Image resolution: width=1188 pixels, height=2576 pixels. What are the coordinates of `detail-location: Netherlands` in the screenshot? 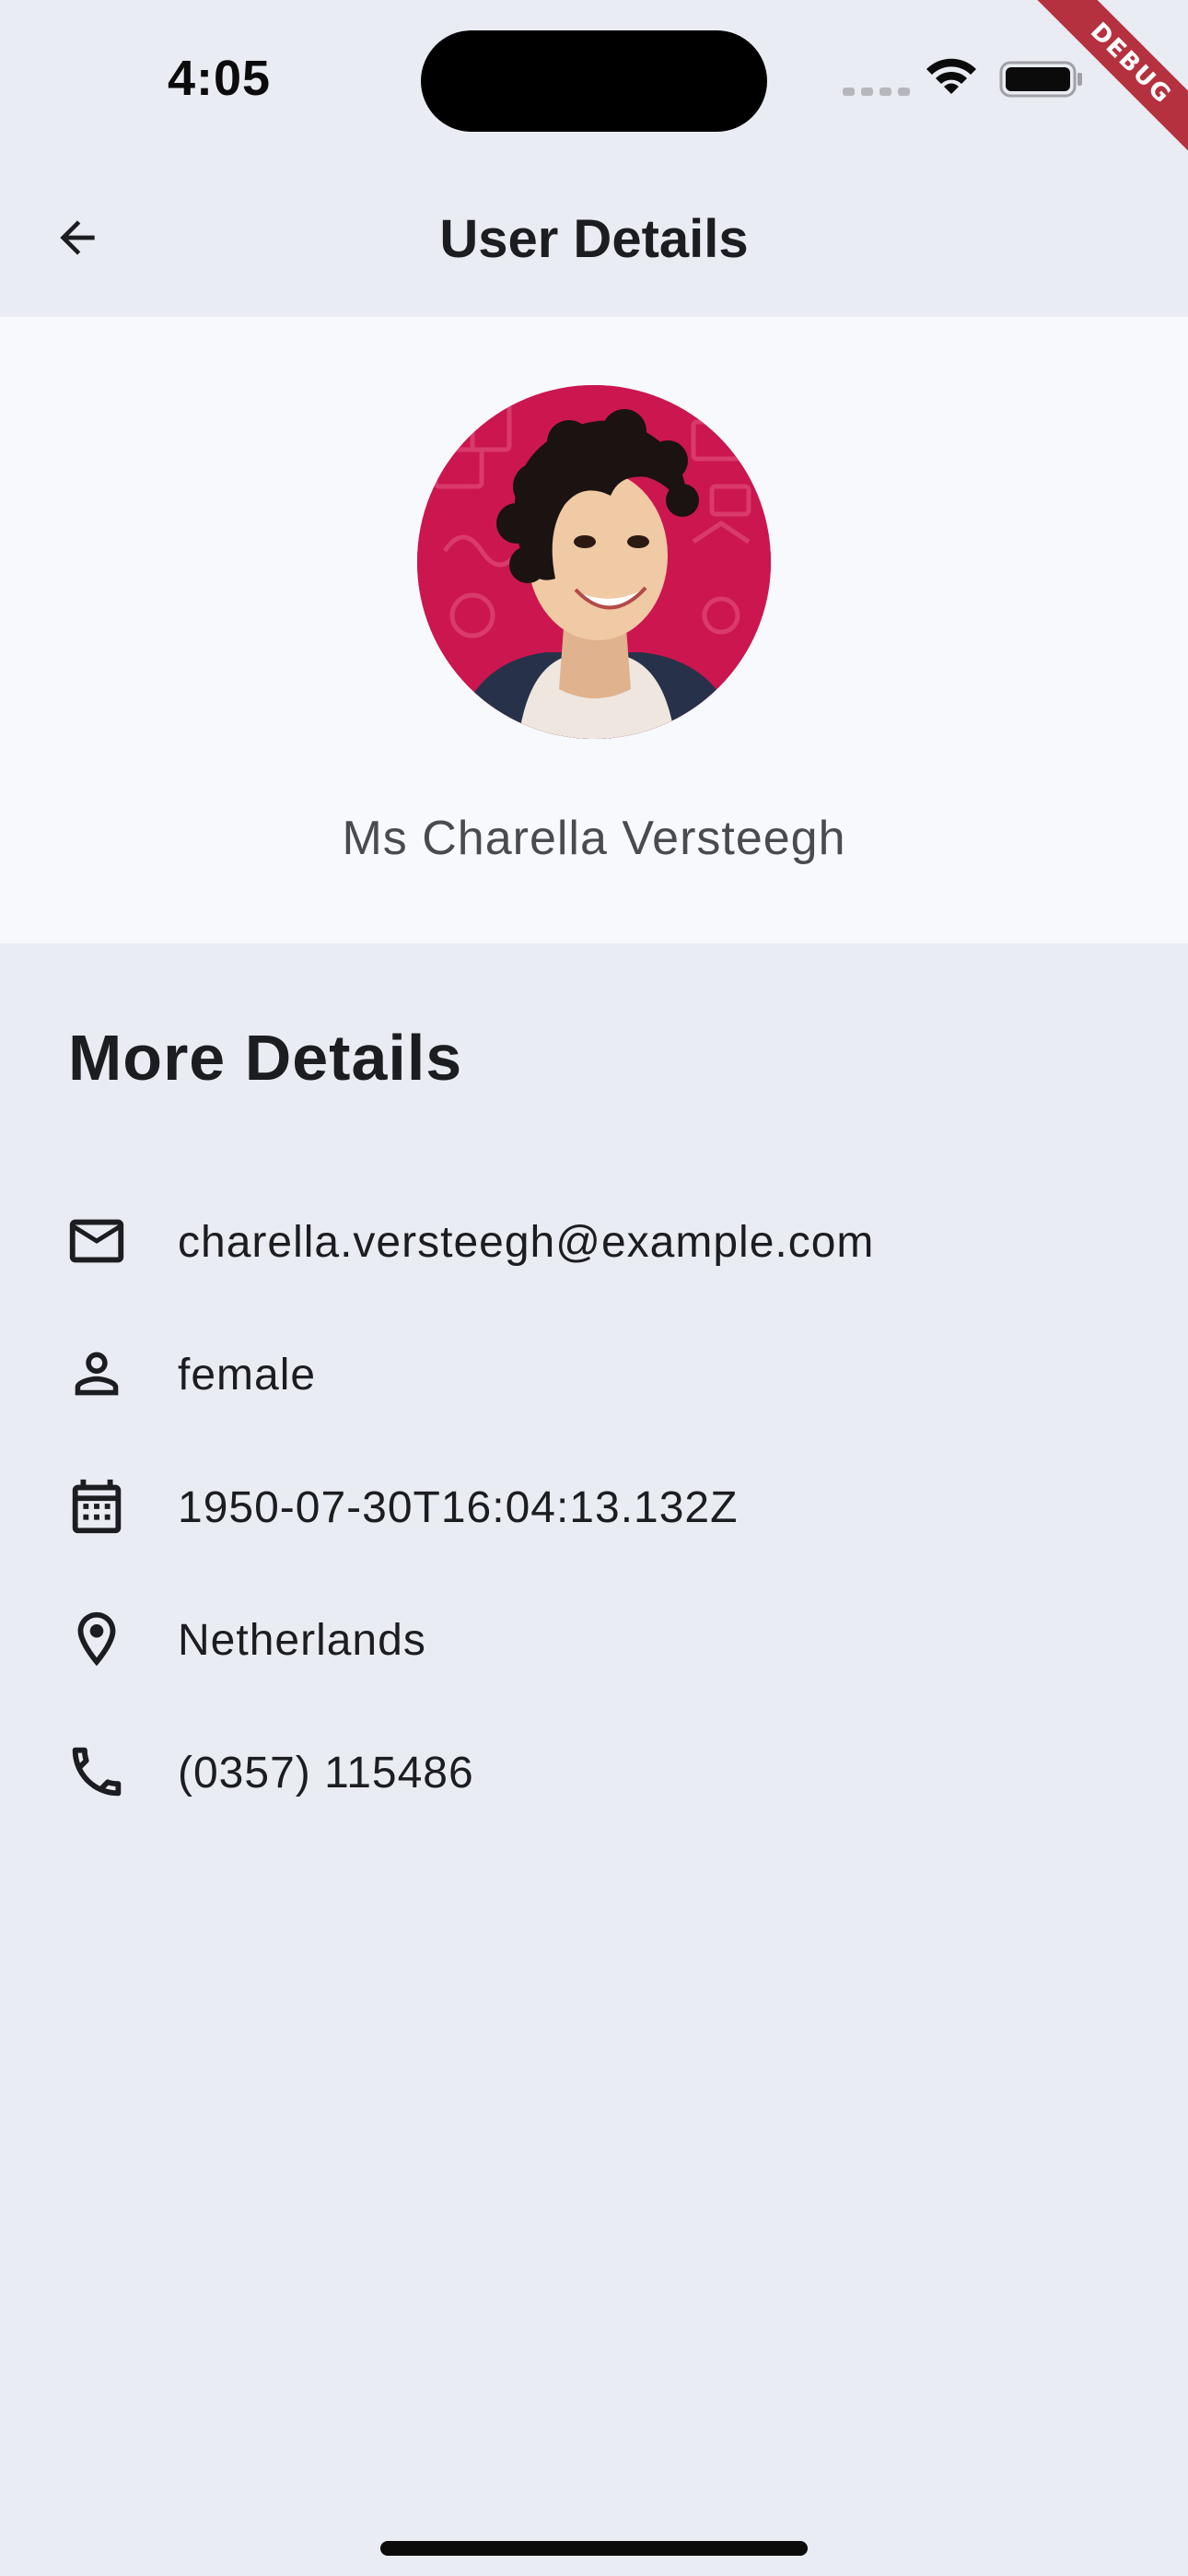 It's located at (302, 1640).